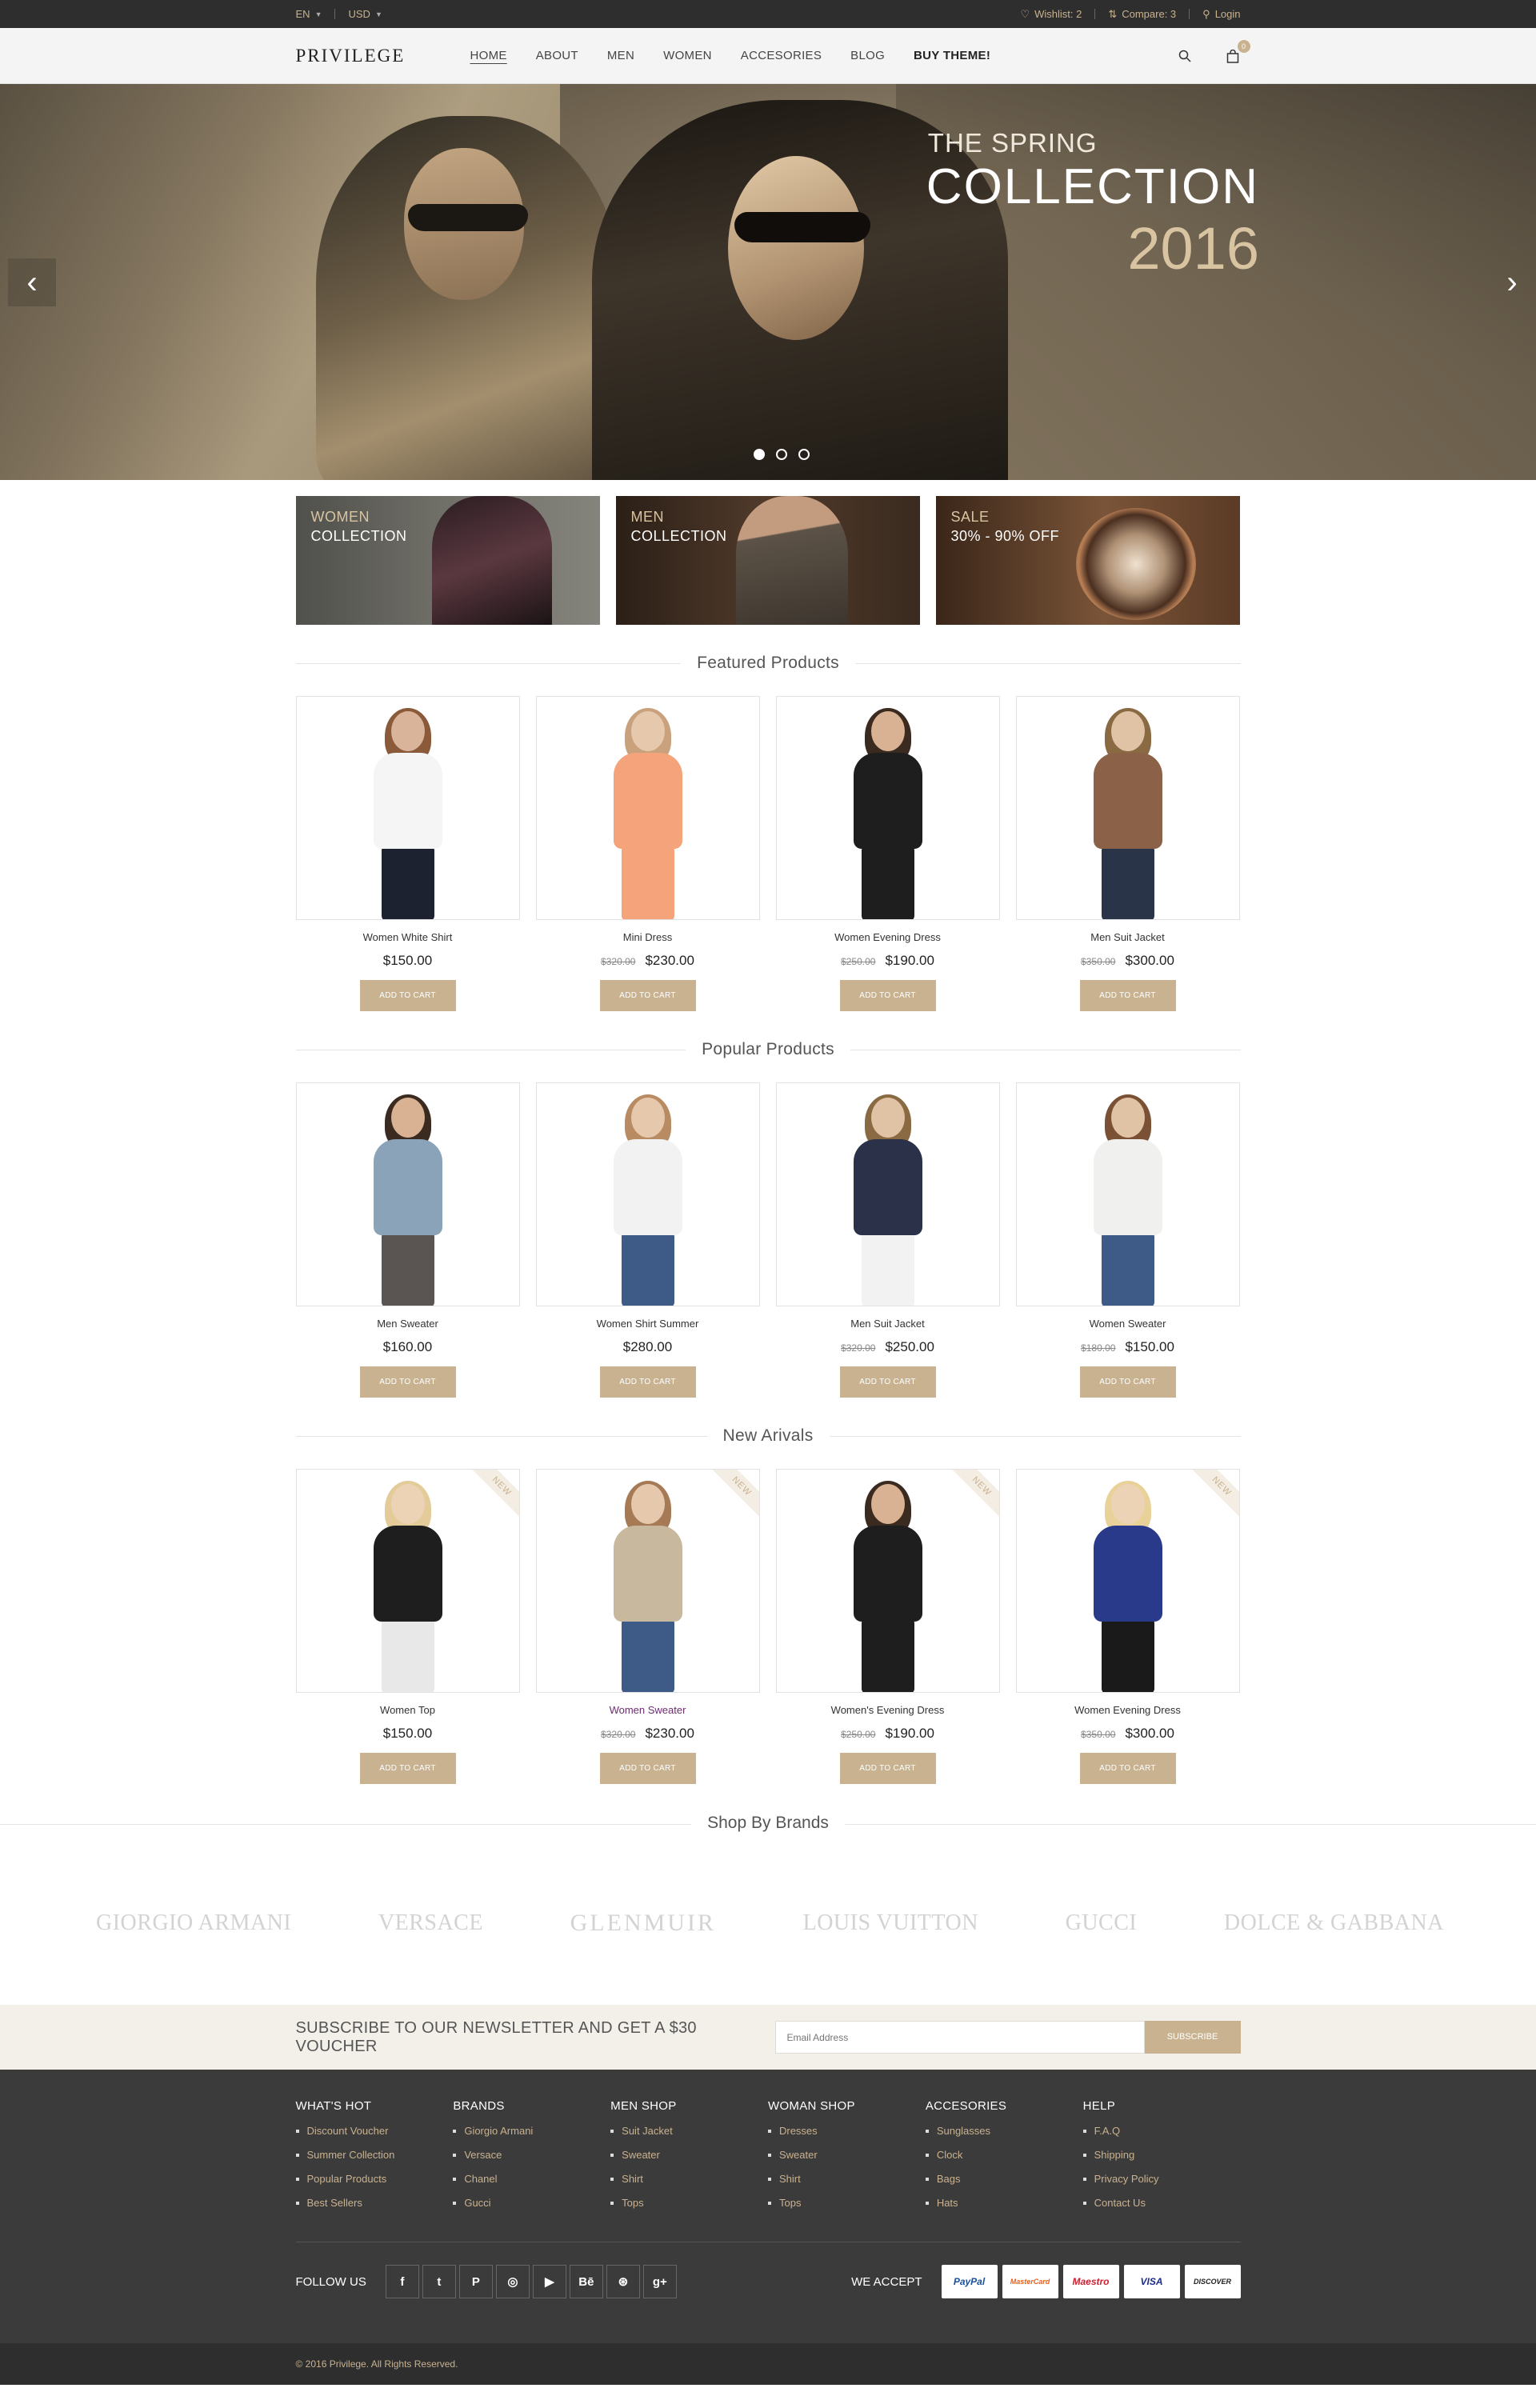  What do you see at coordinates (408, 1710) in the screenshot?
I see `product-name: Women Top` at bounding box center [408, 1710].